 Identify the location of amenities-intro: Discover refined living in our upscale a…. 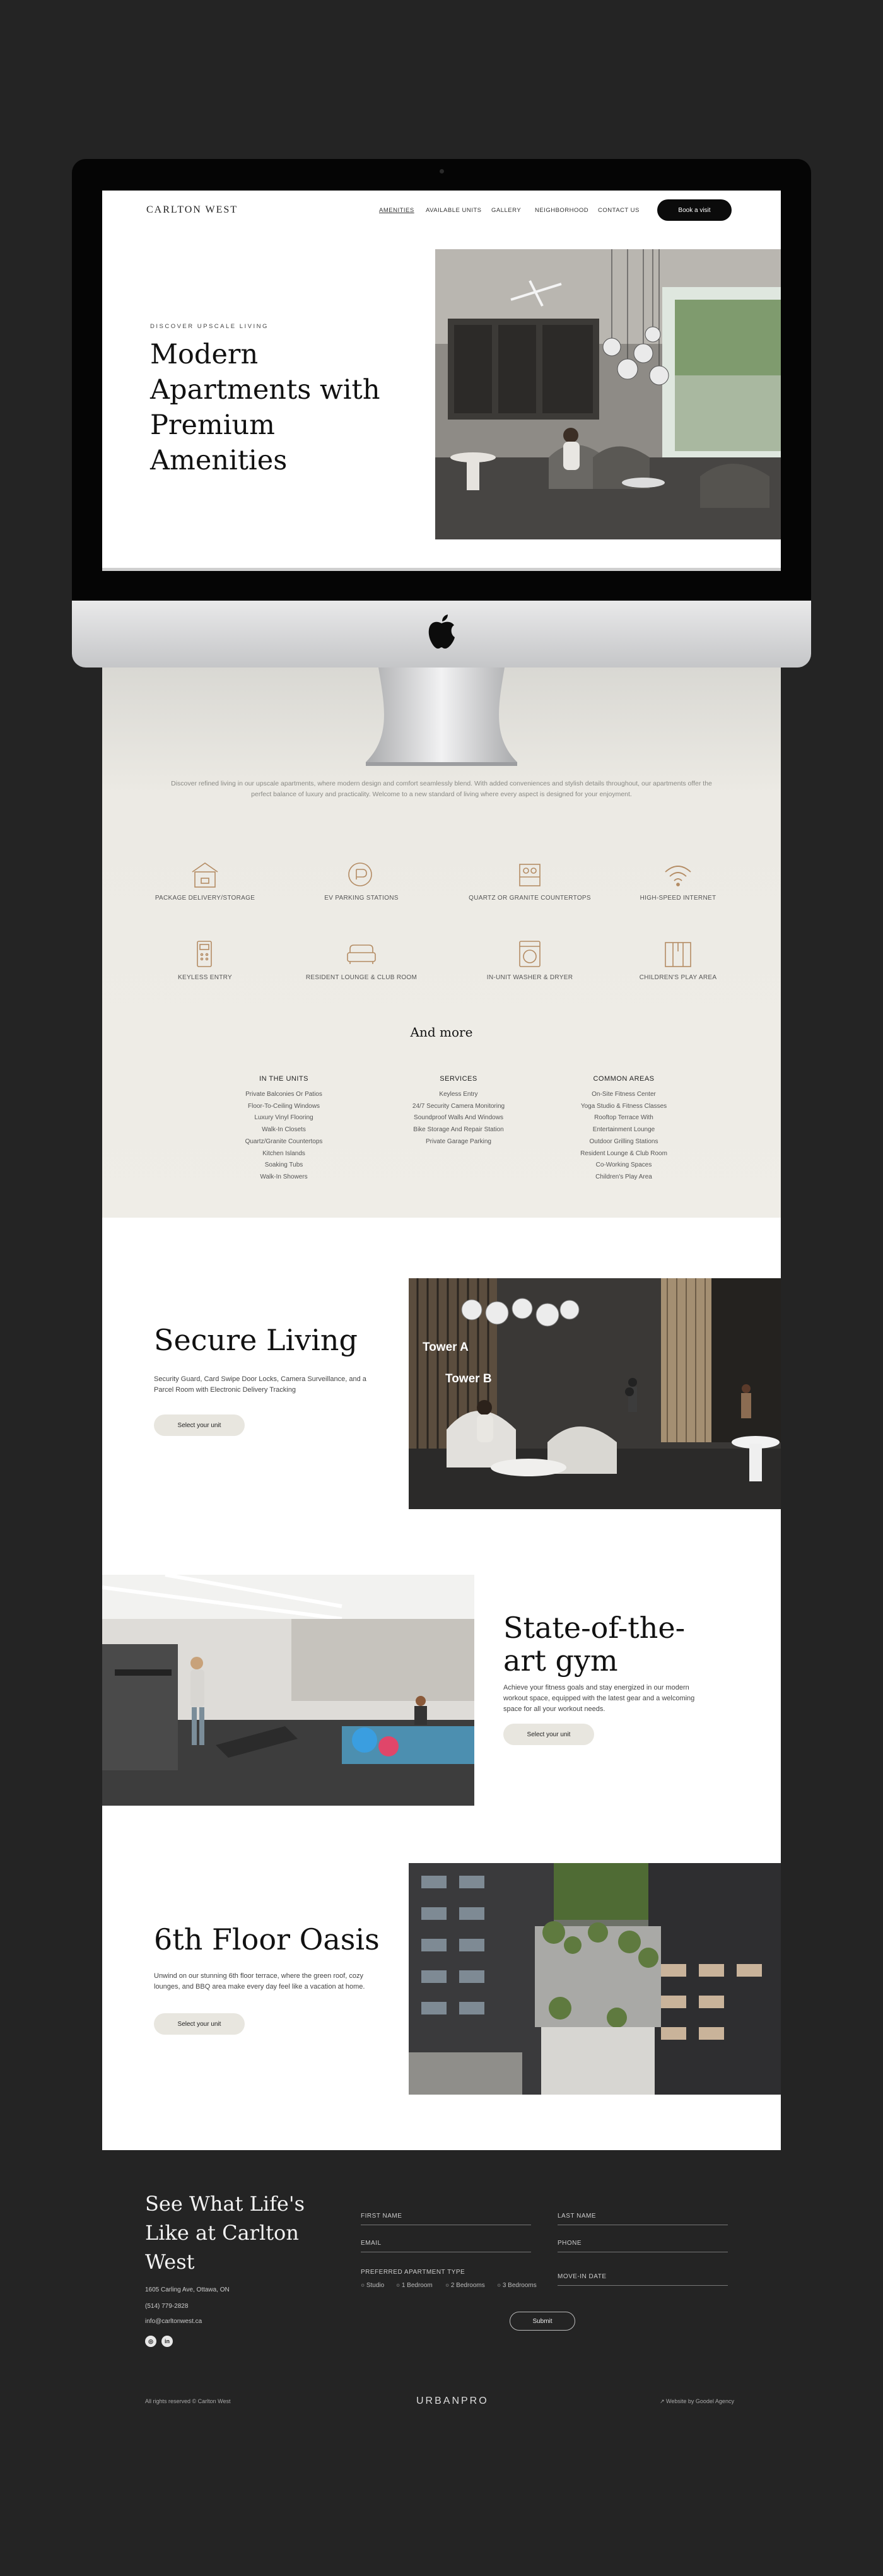
(441, 789).